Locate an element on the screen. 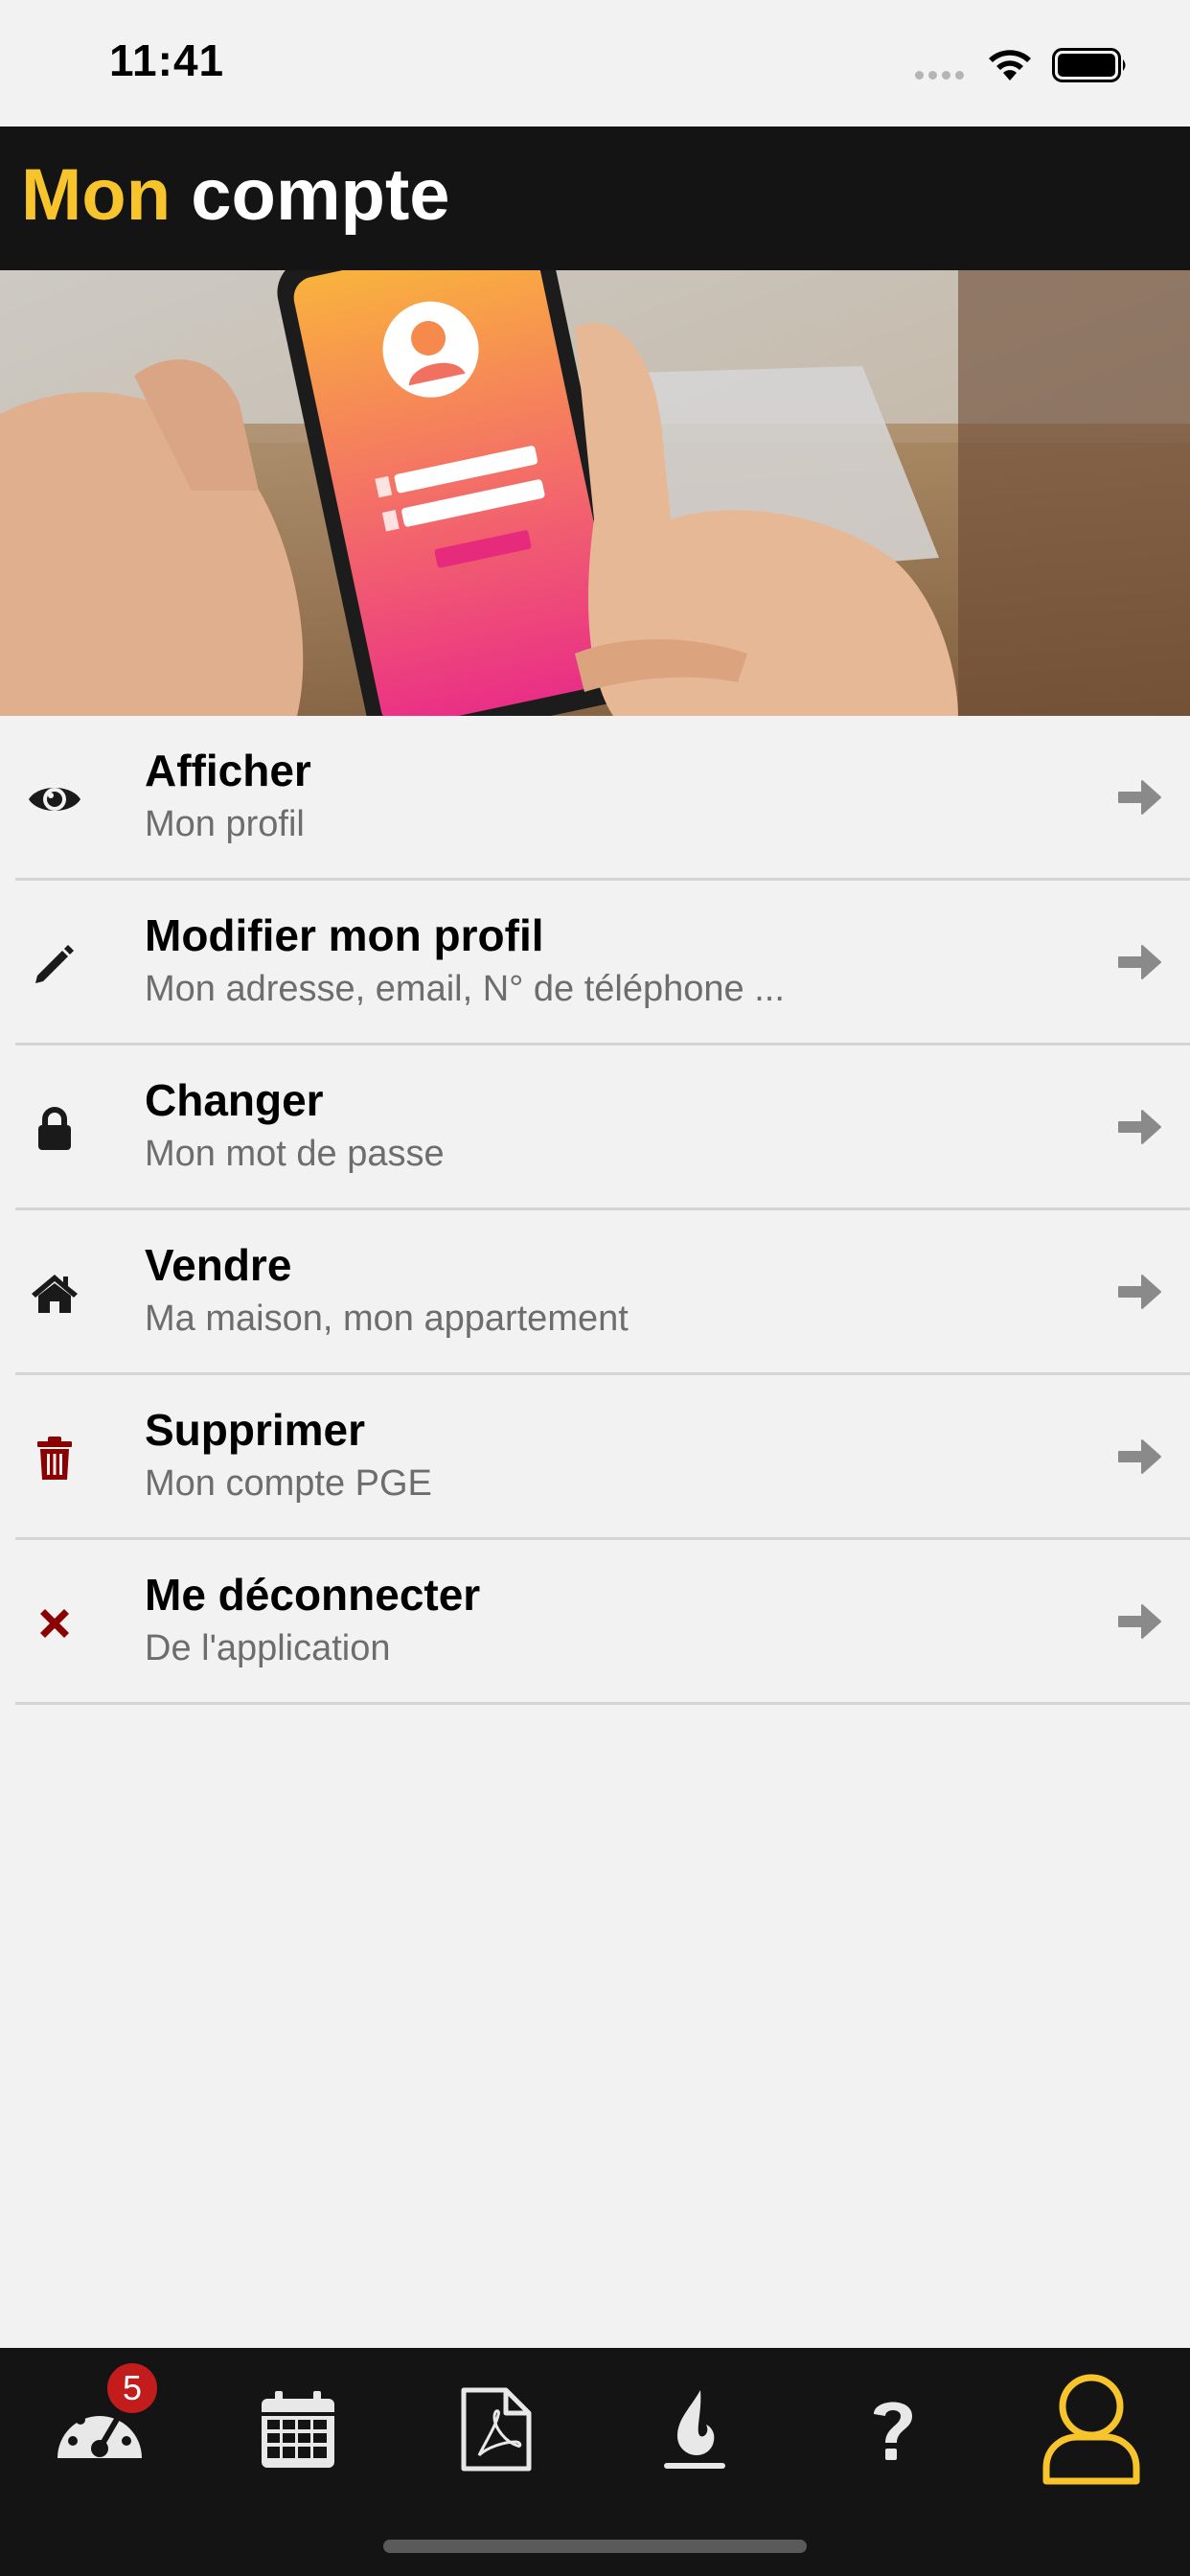 The image size is (1190, 2576). tab-energy is located at coordinates (694, 2429).